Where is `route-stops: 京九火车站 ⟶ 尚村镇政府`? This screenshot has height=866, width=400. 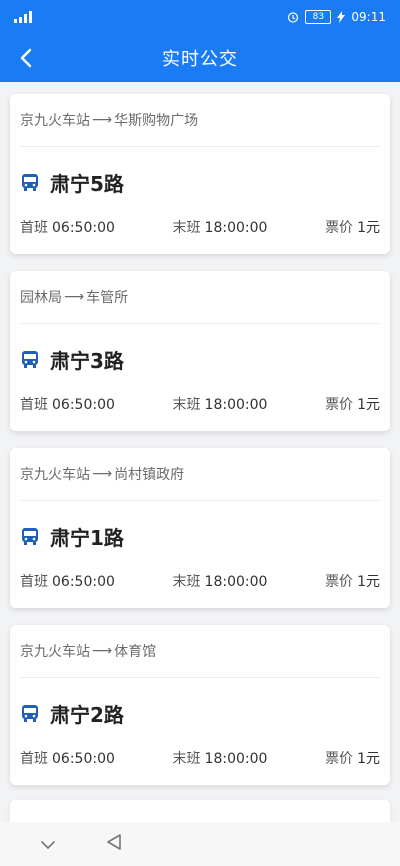 route-stops: 京九火车站 ⟶ 尚村镇政府 is located at coordinates (200, 474).